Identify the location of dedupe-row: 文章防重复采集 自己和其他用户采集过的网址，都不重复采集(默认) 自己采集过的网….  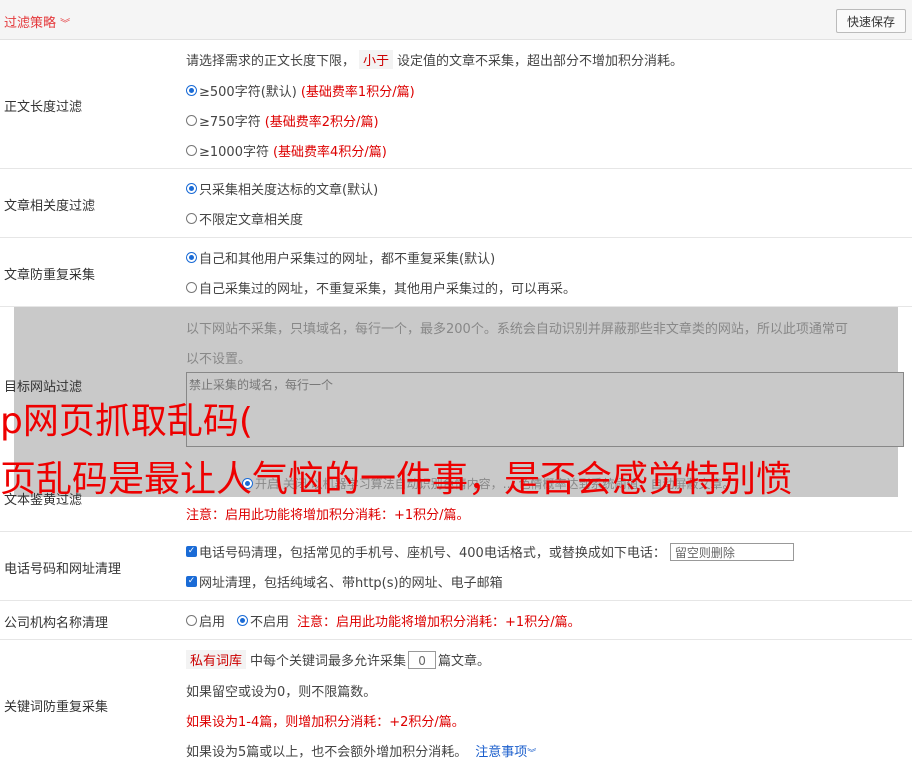
(456, 272).